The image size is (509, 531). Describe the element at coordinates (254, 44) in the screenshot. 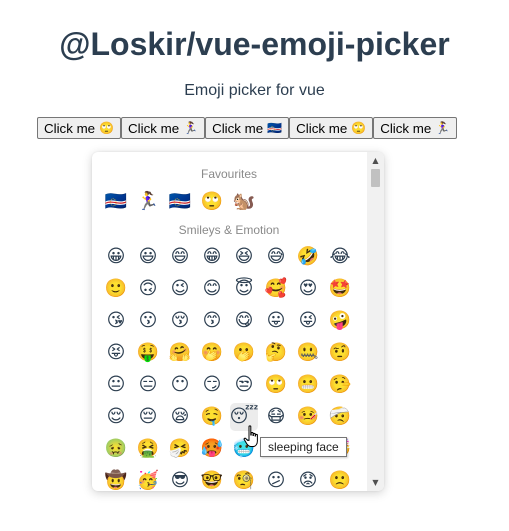

I see `page-title: @Loskir/vue-emoji-picker` at that location.